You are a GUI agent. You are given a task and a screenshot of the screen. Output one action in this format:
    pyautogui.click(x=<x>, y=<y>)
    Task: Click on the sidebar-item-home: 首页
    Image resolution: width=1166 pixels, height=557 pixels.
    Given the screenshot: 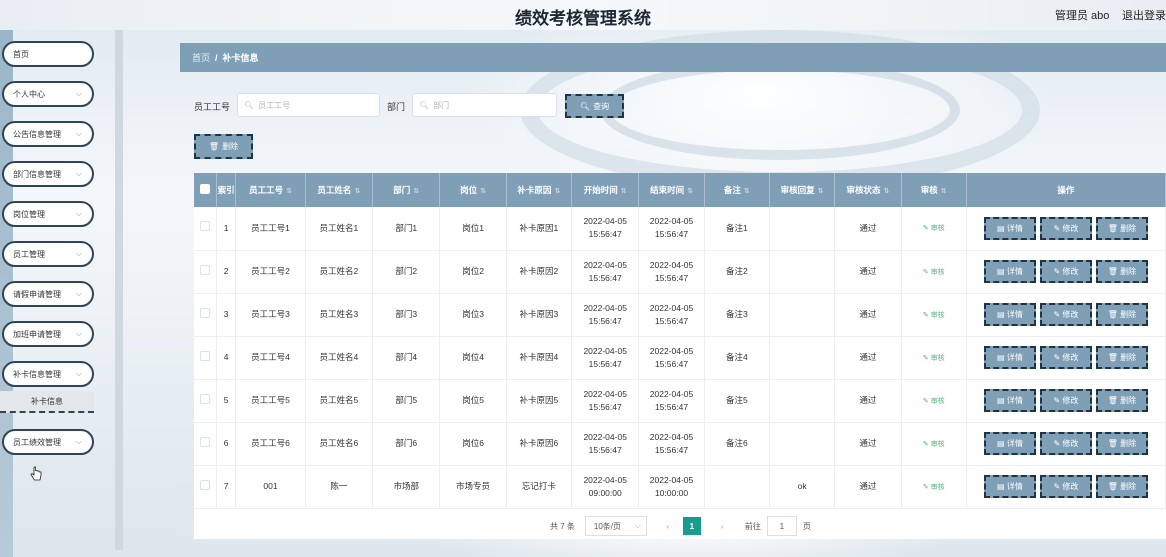 What is the action you would take?
    pyautogui.click(x=48, y=54)
    